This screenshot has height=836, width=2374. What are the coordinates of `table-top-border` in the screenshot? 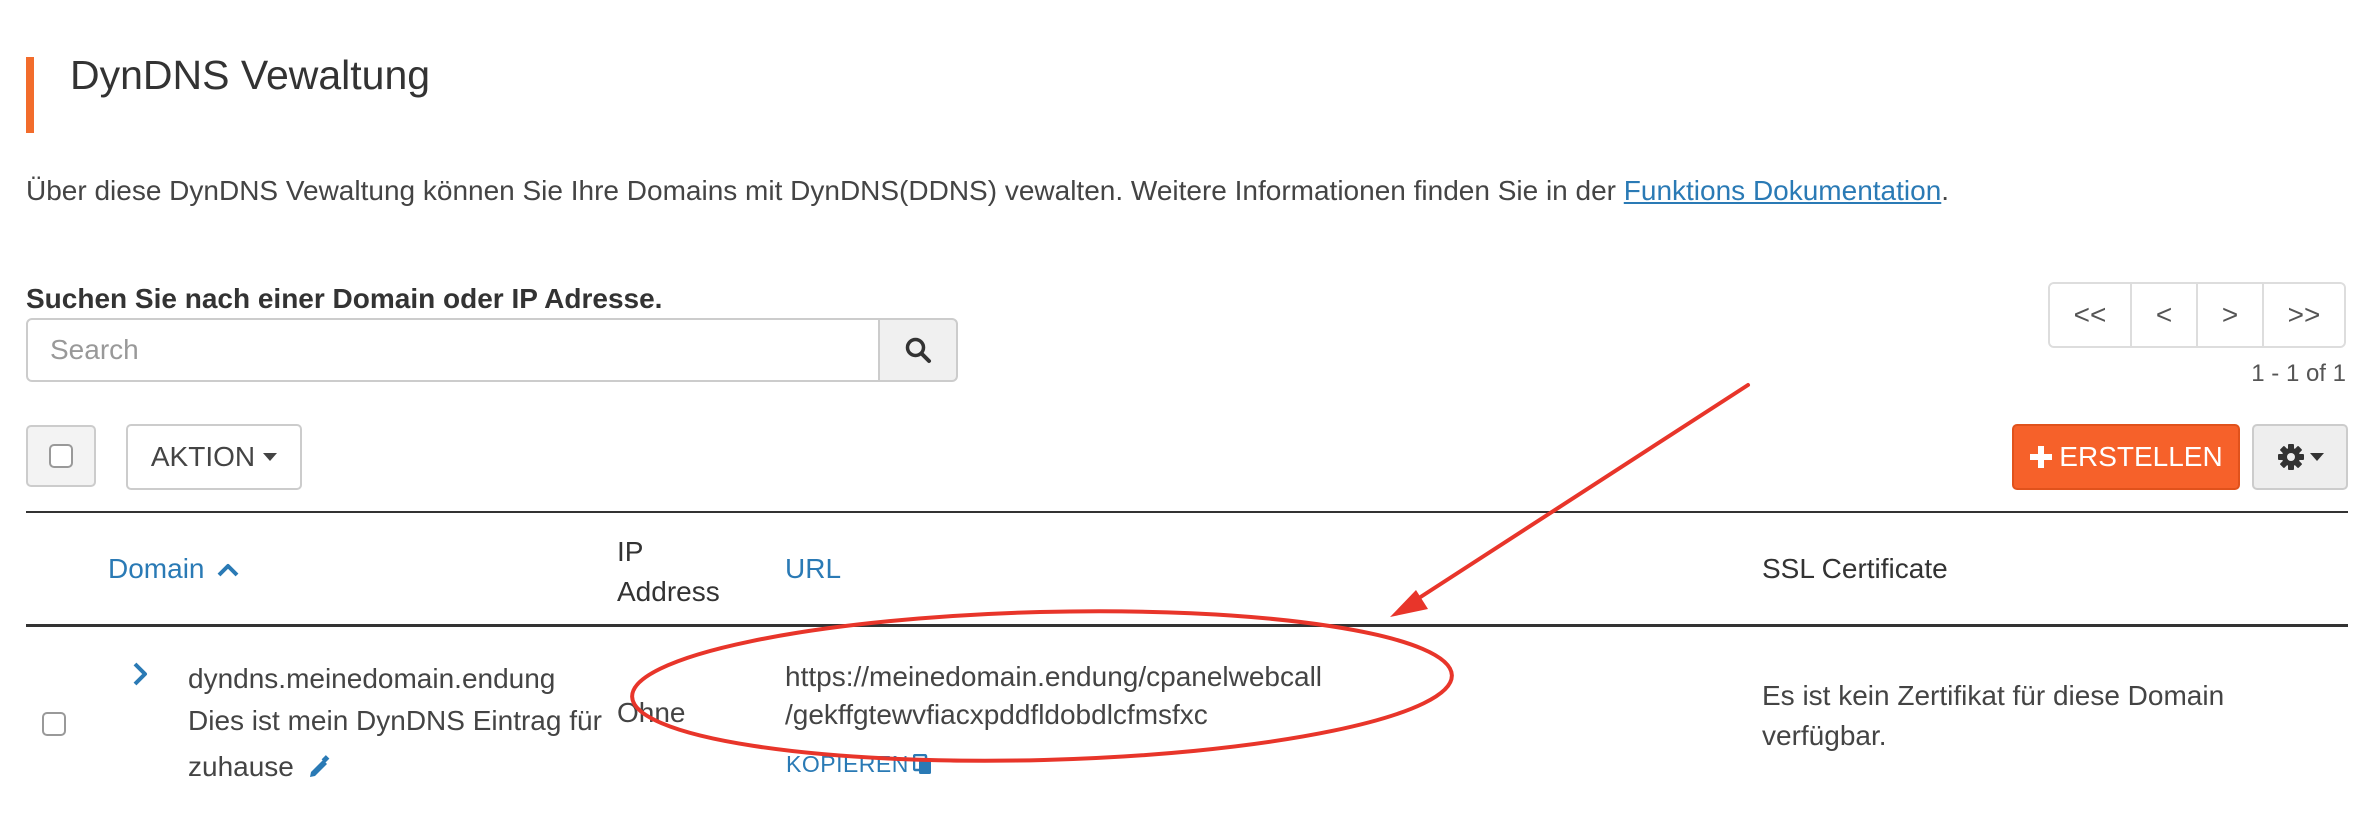 It's located at (1187, 512).